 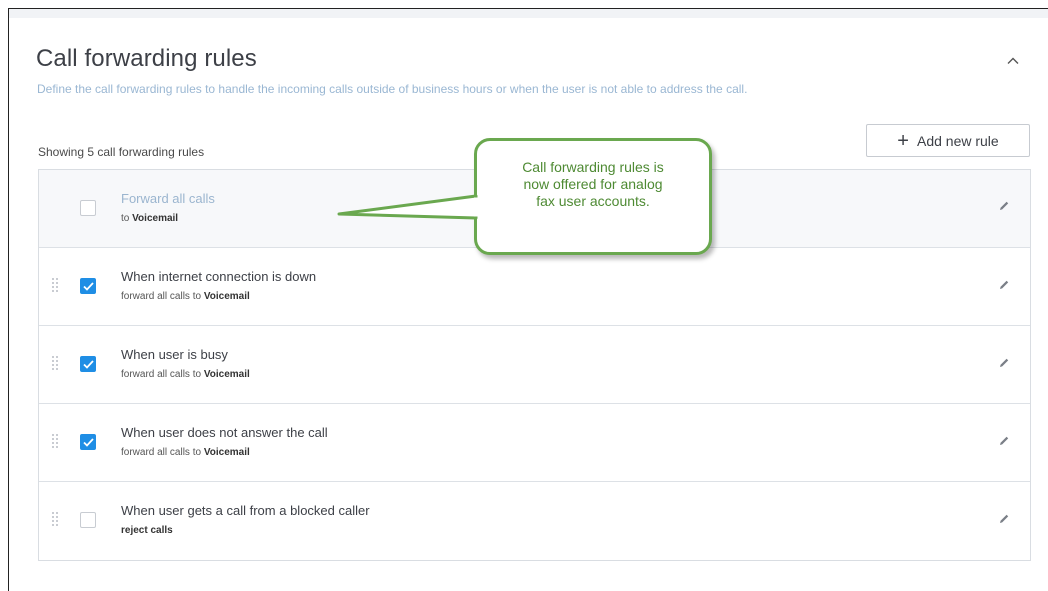 I want to click on page-title: Call forwarding rules, so click(x=146, y=58).